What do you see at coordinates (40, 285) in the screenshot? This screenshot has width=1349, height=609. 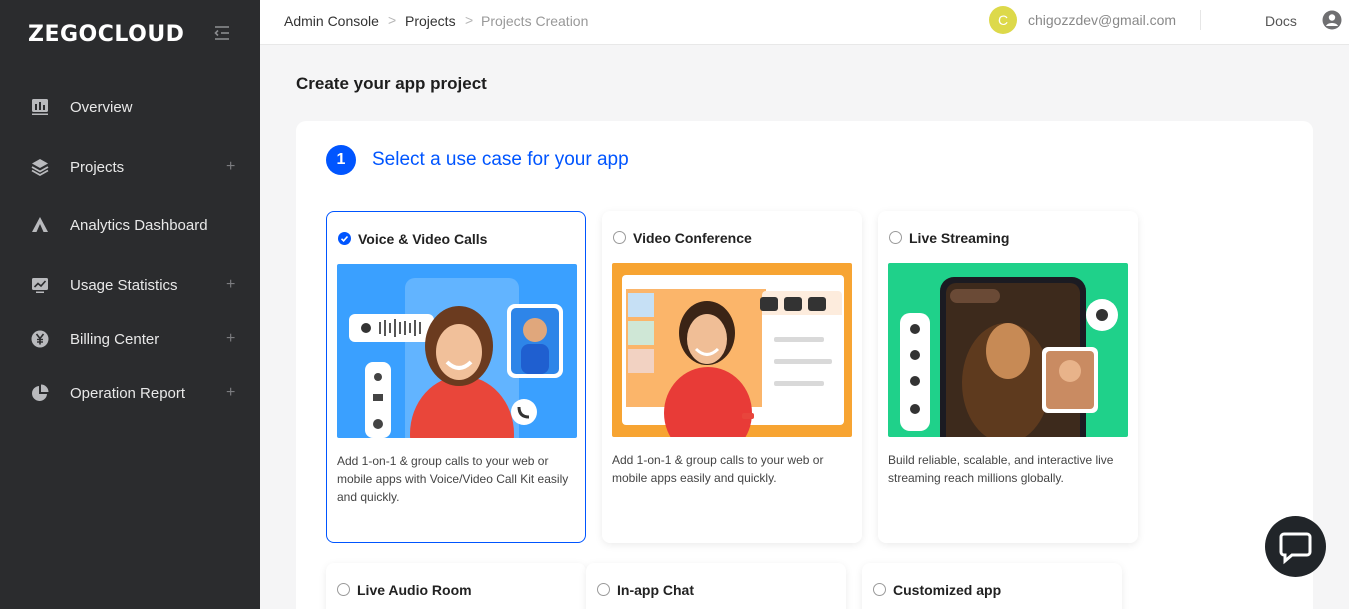 I see `usage-chart-icon` at bounding box center [40, 285].